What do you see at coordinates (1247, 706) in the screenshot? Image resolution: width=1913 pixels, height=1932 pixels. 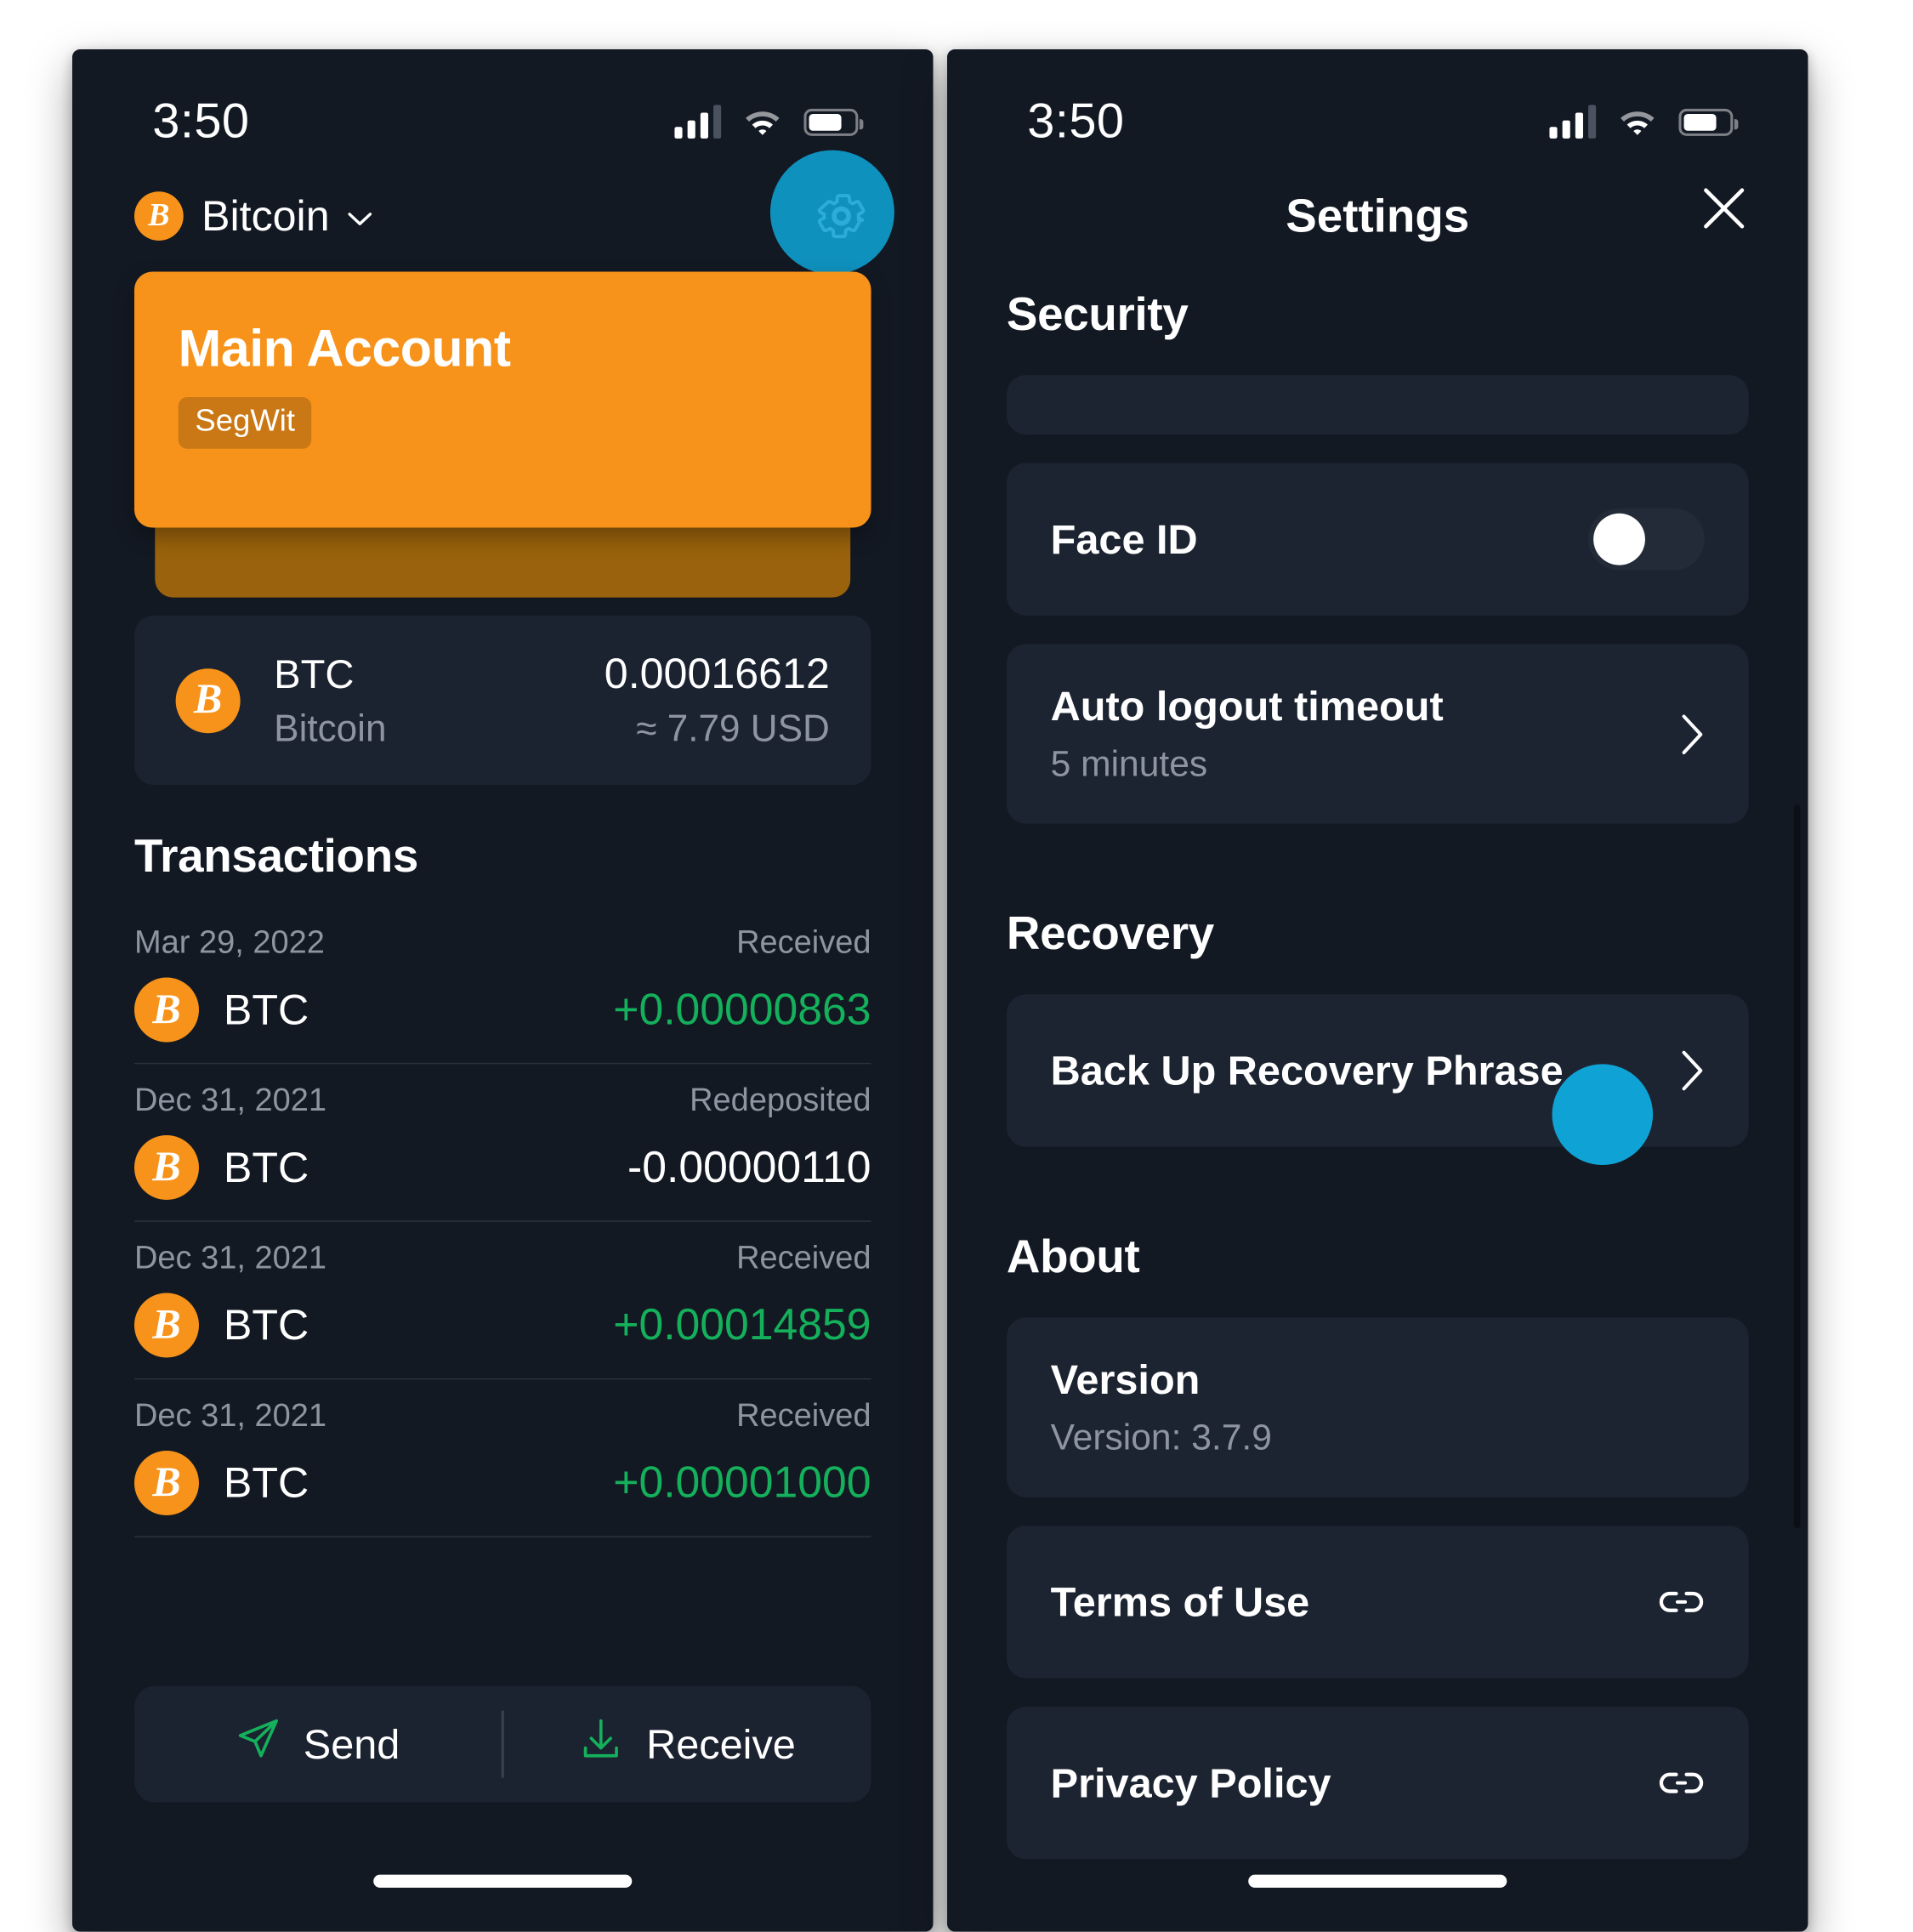 I see `auto-logout-label: Auto logout timeout` at bounding box center [1247, 706].